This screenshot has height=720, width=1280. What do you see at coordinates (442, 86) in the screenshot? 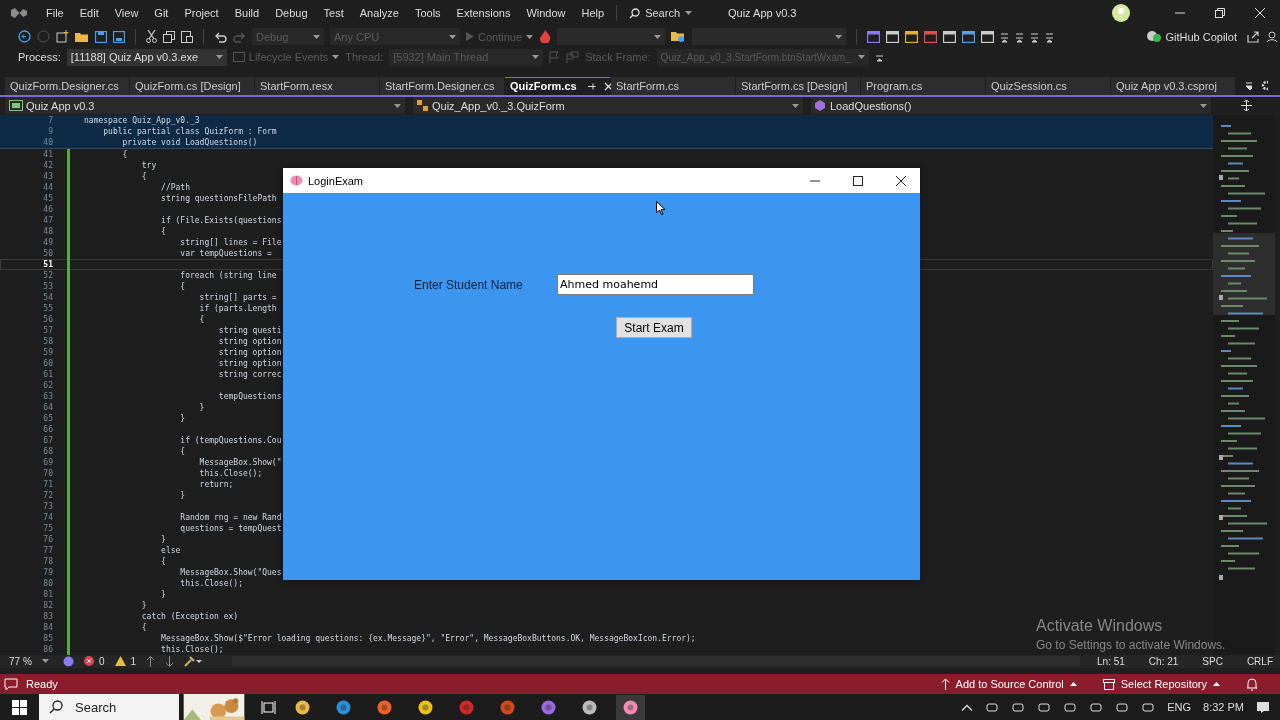
I see `file-tab: StartForm.Designer.cs` at bounding box center [442, 86].